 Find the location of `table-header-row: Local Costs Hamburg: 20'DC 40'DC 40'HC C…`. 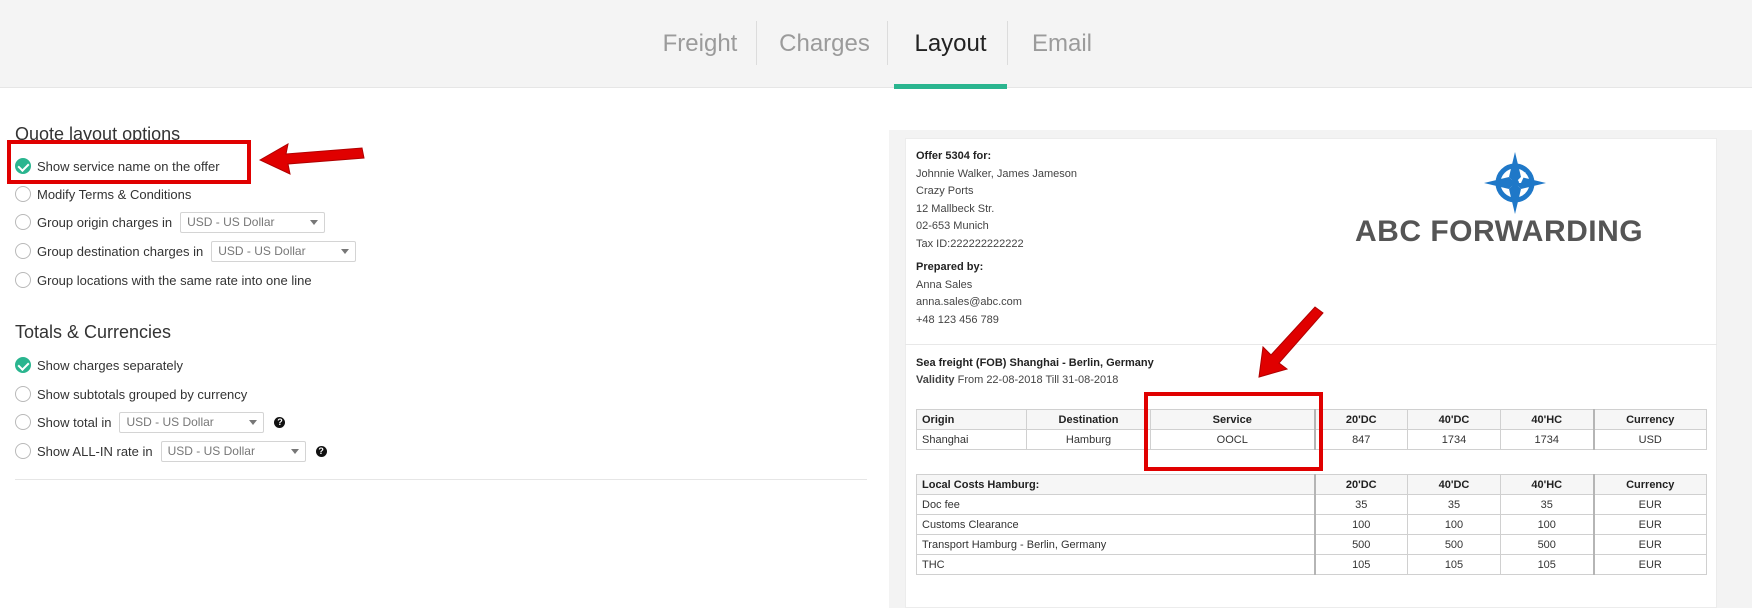

table-header-row: Local Costs Hamburg: 20'DC 40'DC 40'HC C… is located at coordinates (1311, 484).